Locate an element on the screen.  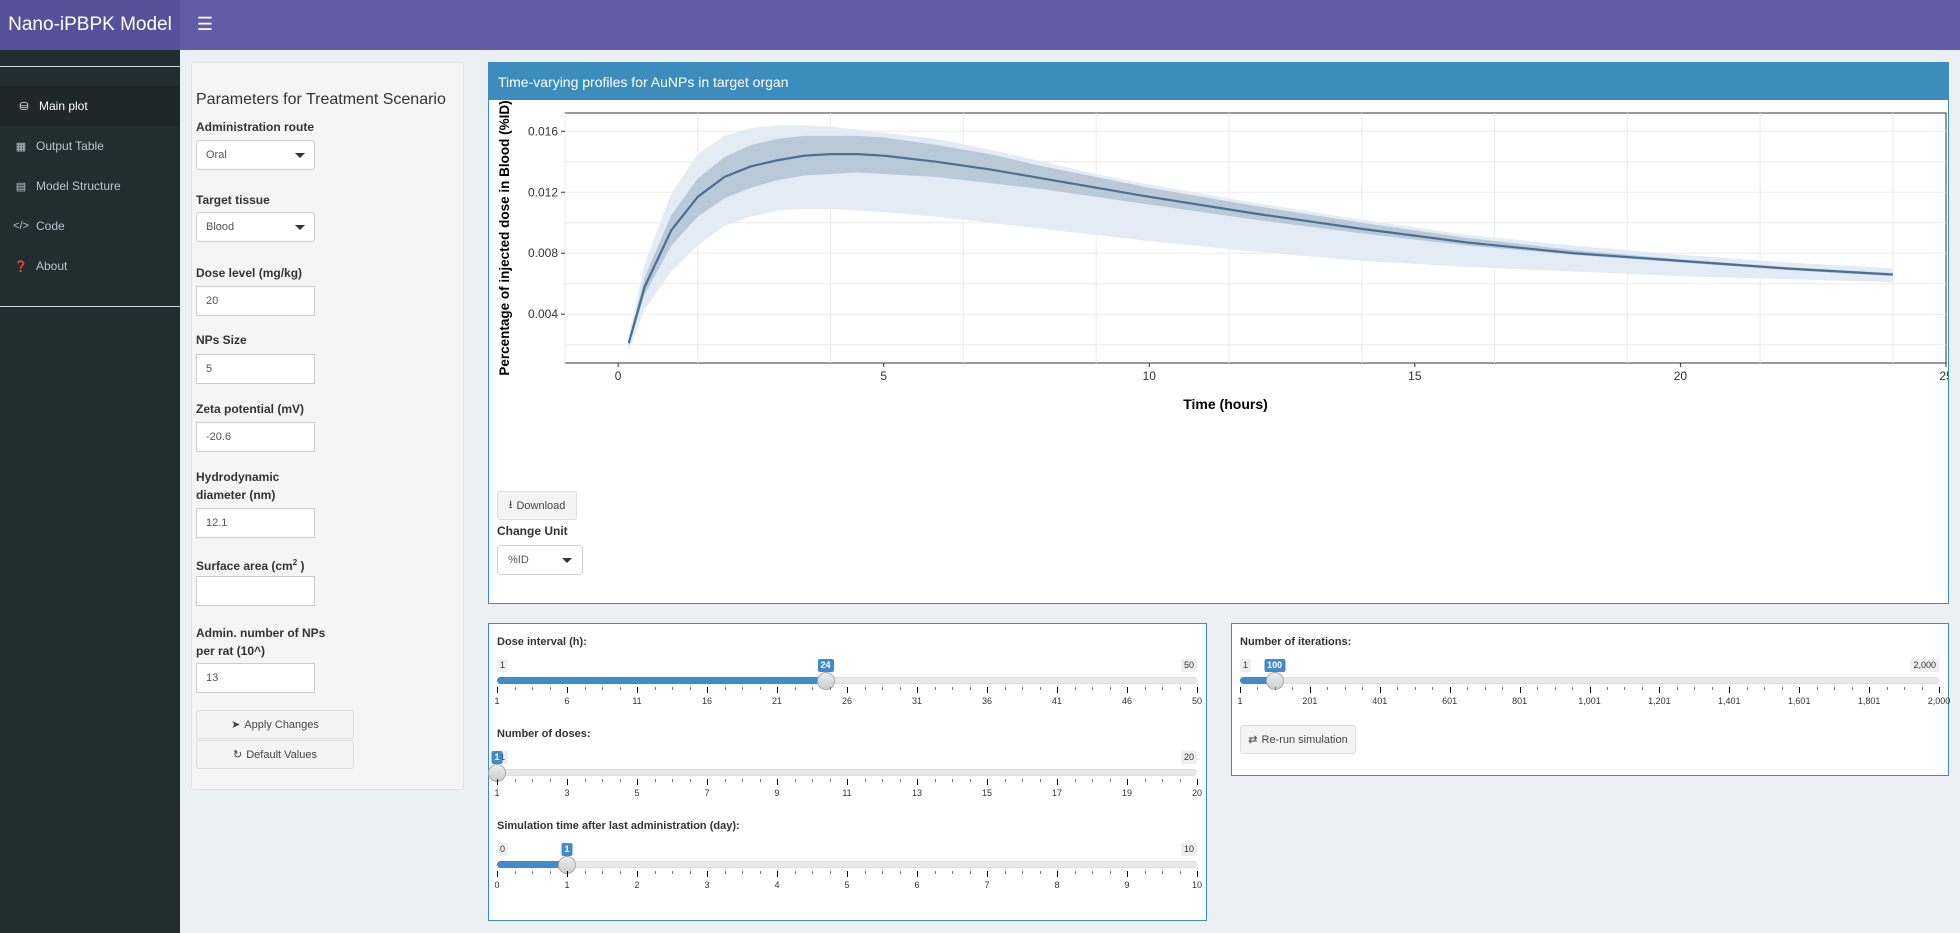
hydro-input: 12.1 is located at coordinates (255, 523).